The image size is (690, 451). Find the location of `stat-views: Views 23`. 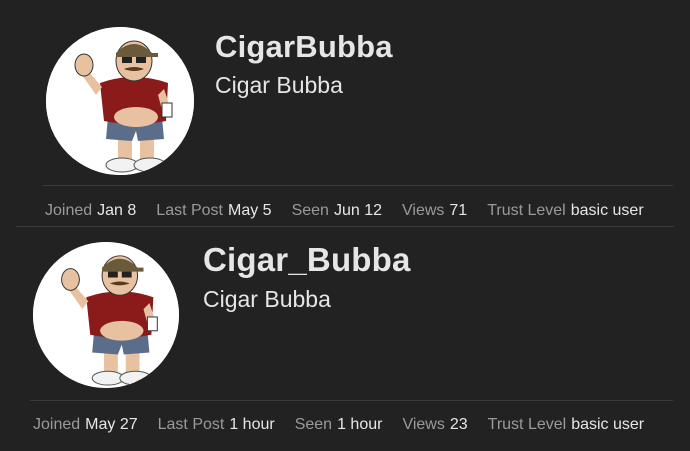

stat-views: Views 23 is located at coordinates (434, 425).